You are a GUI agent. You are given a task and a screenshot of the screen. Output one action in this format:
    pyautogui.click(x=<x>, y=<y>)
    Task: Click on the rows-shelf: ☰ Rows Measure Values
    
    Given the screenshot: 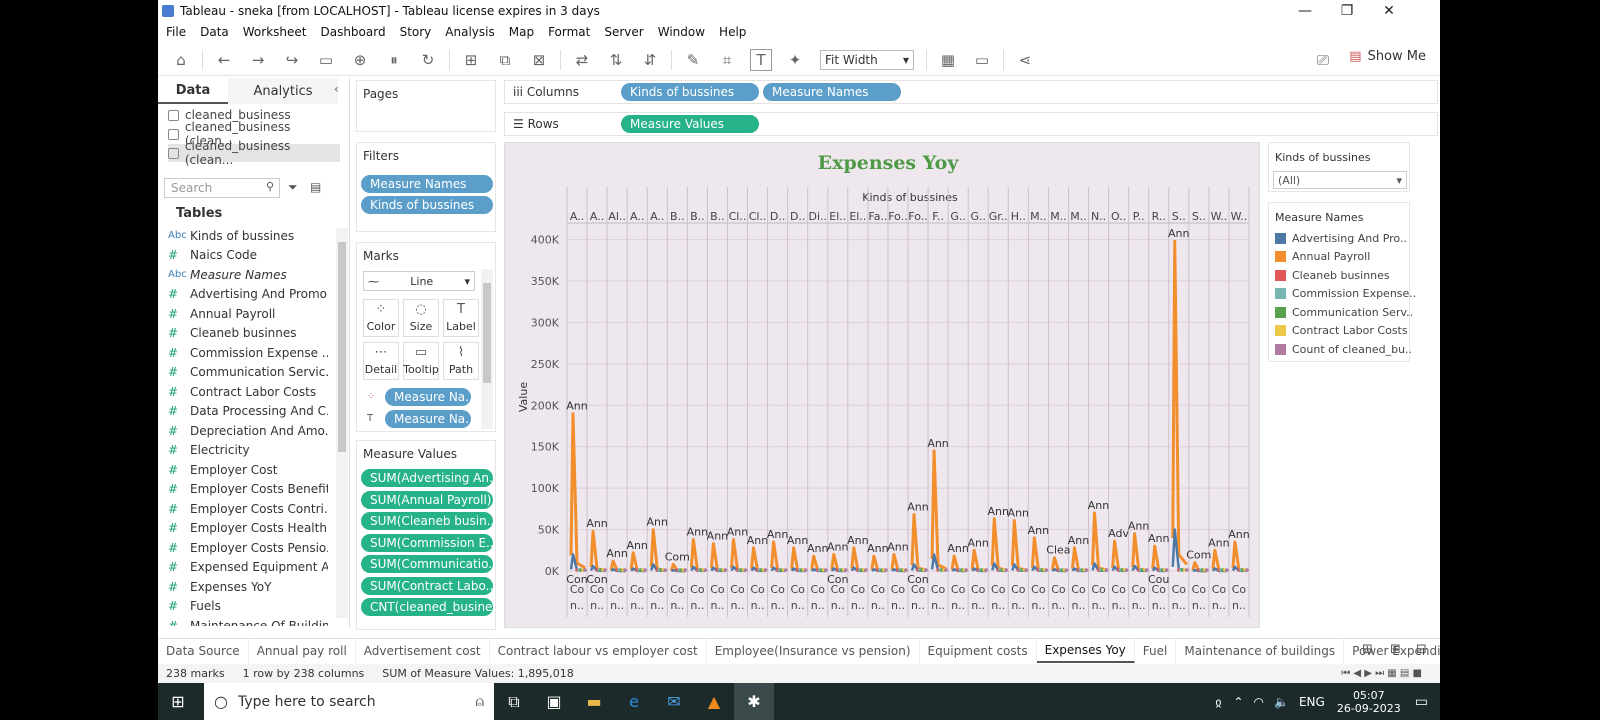 What is the action you would take?
    pyautogui.click(x=971, y=124)
    